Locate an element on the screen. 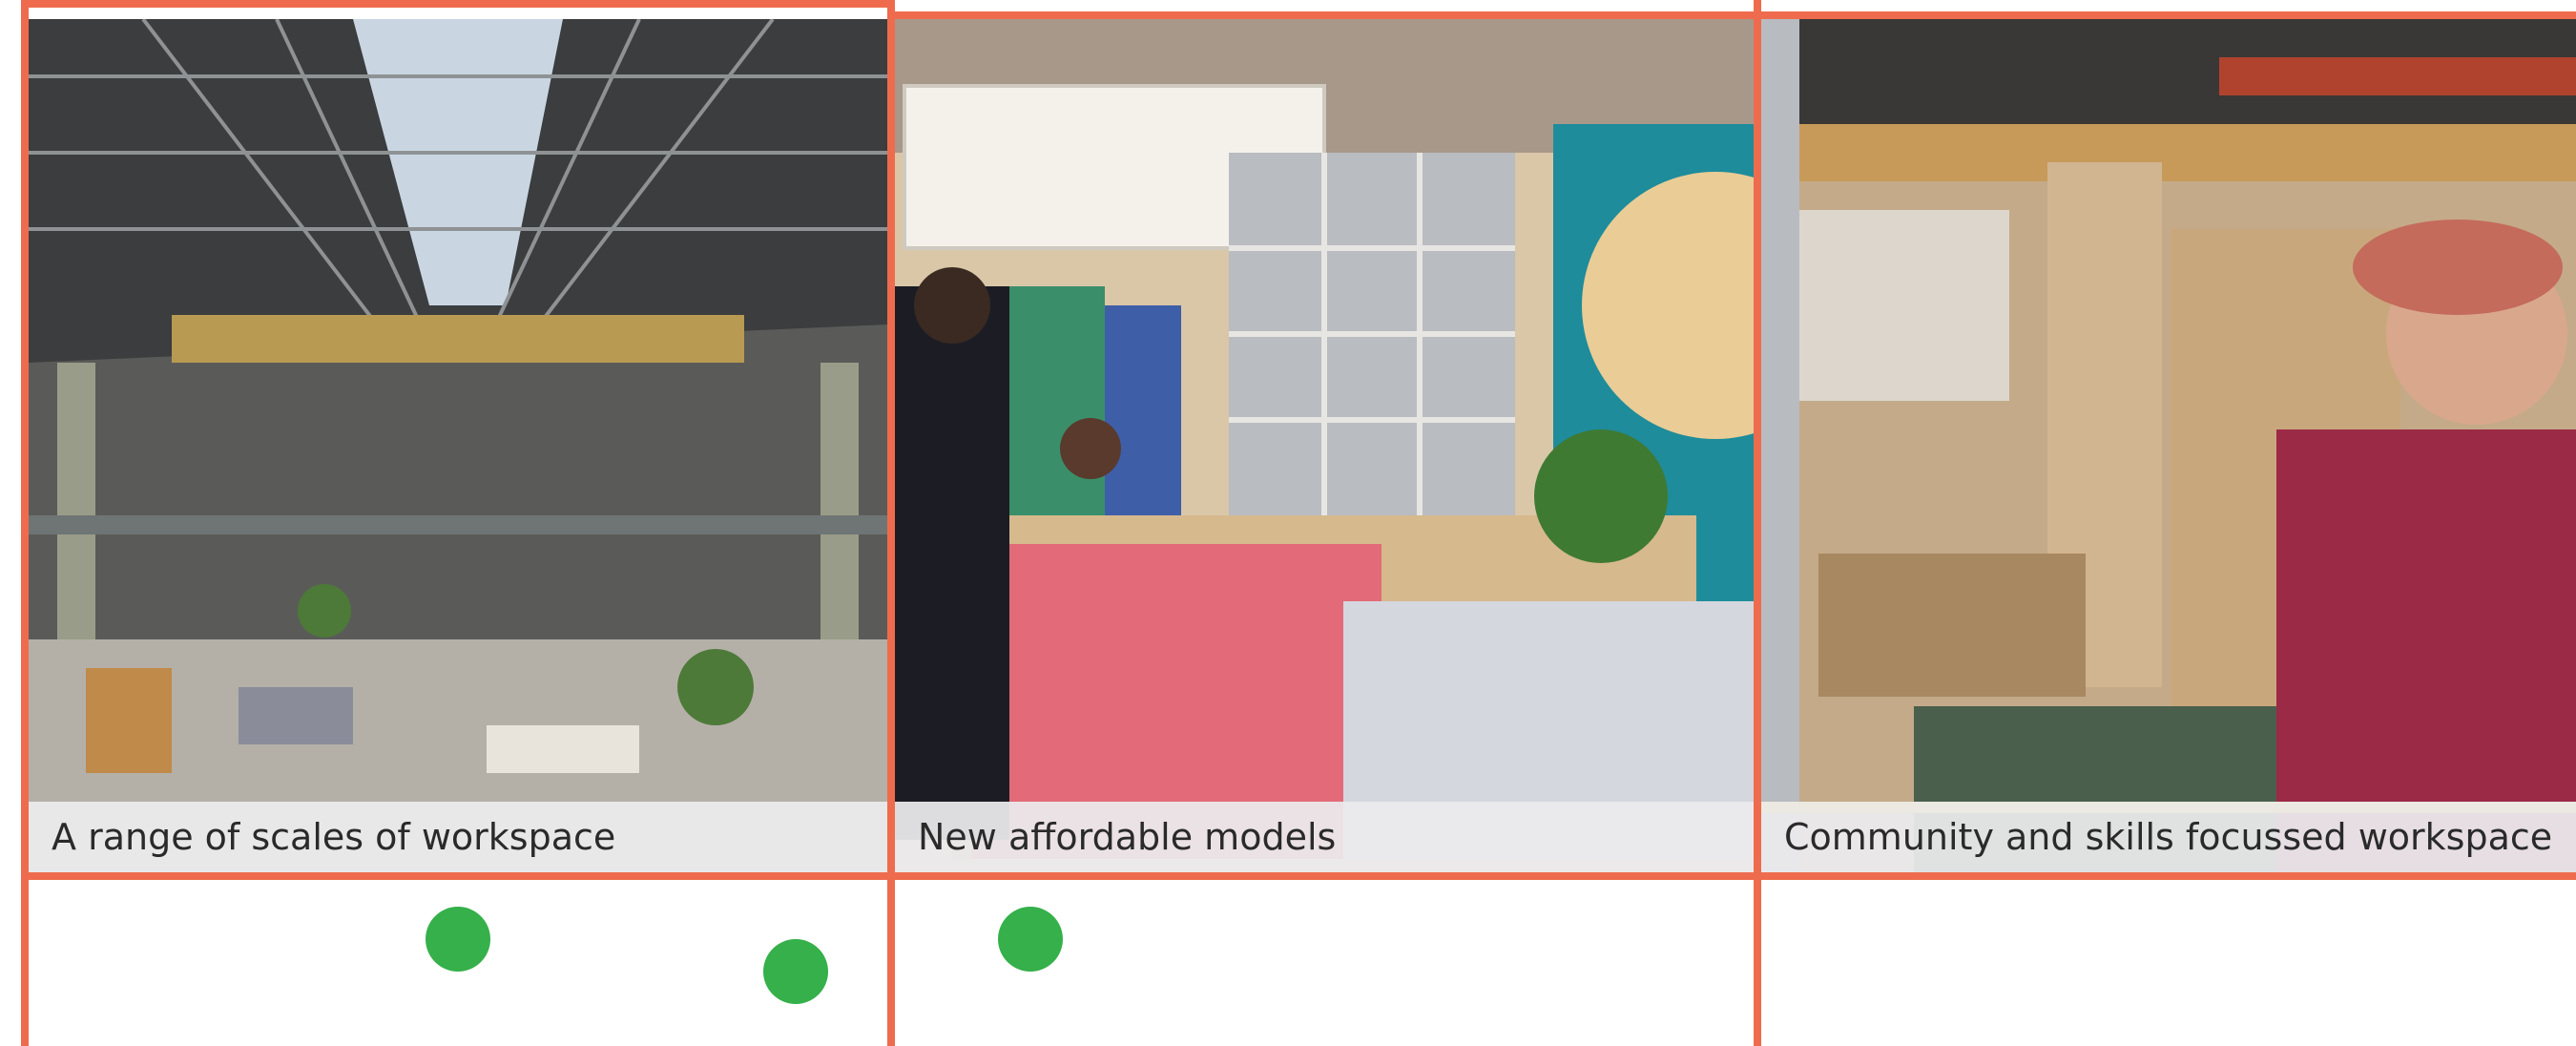 The image size is (2576, 1046). card-caption: New affordable models is located at coordinates (1324, 837).